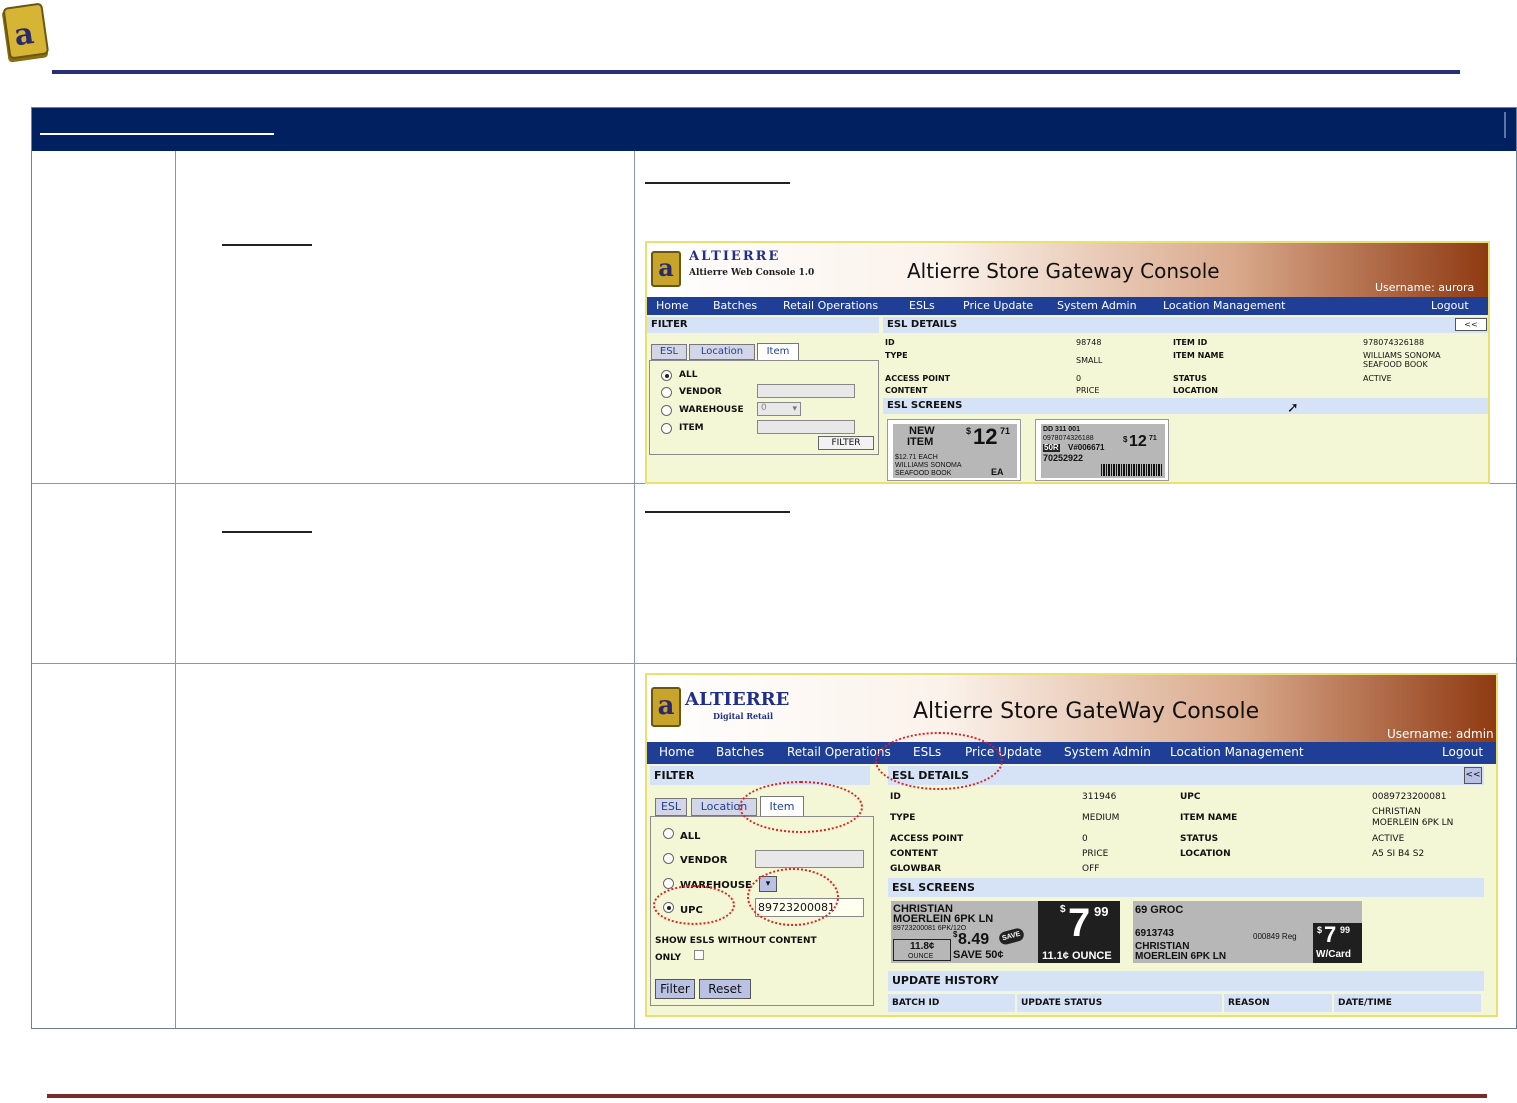  I want to click on result-underline, so click(717, 183).